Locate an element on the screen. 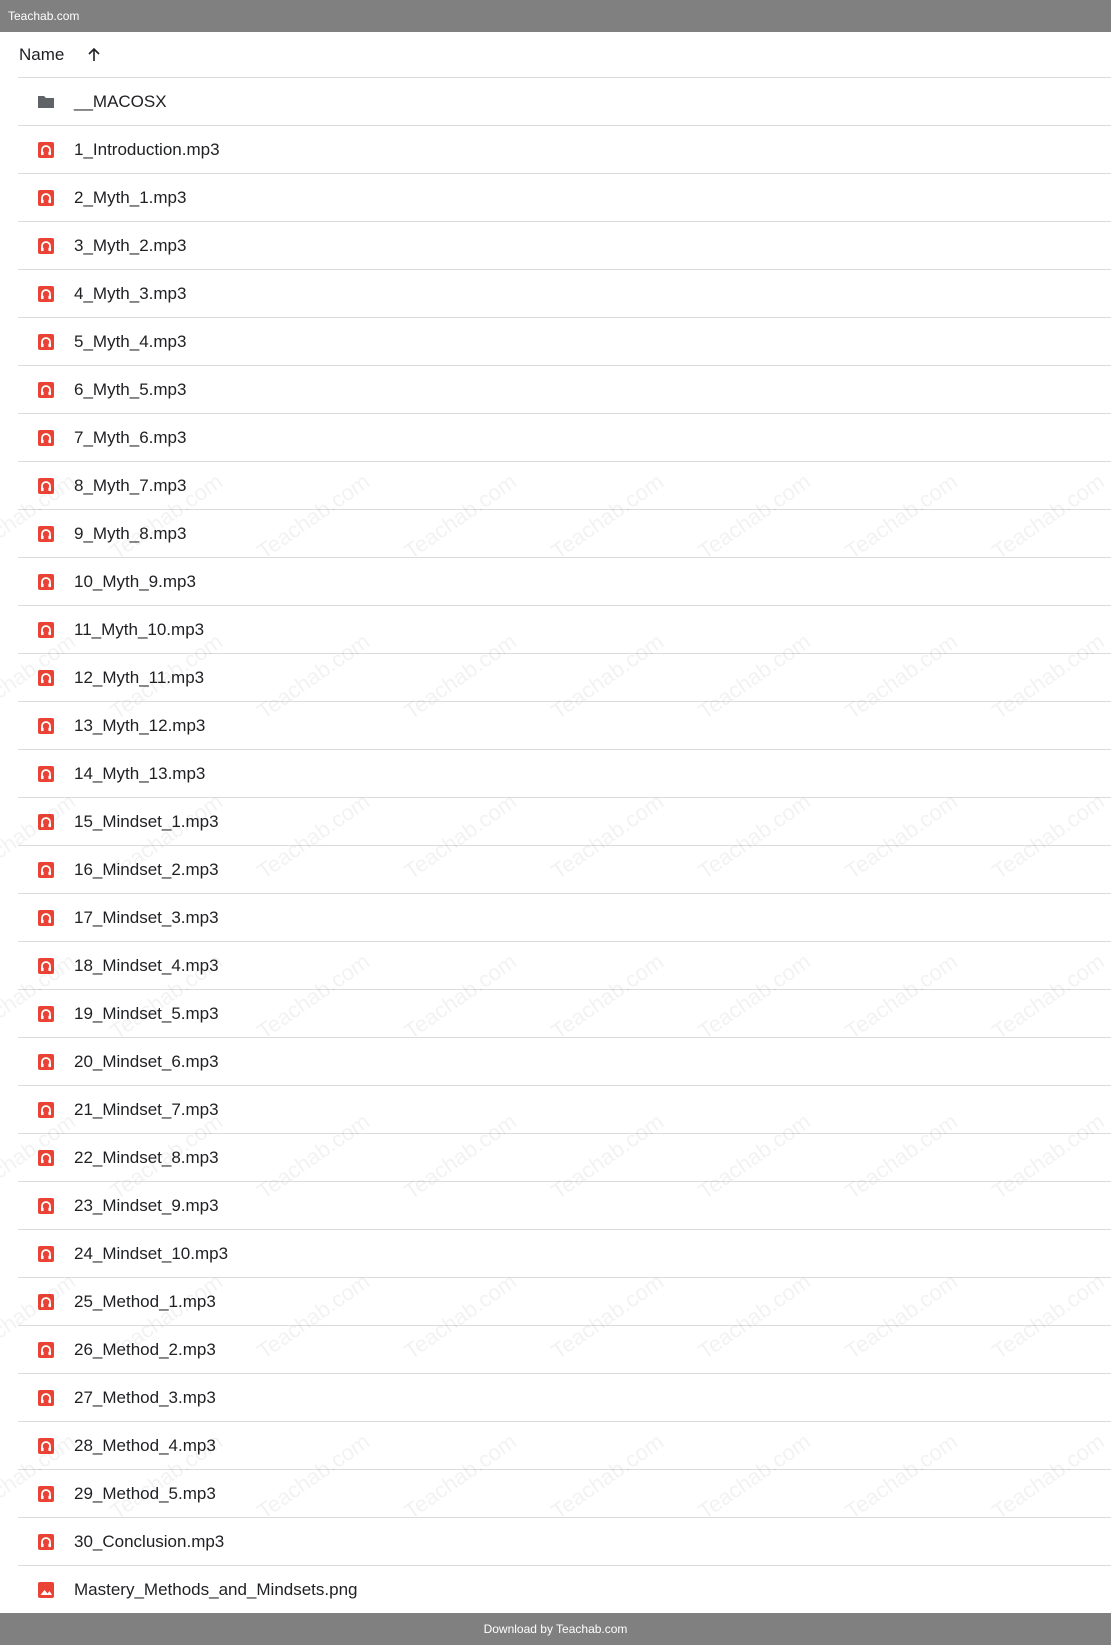 The image size is (1111, 1645). list-item: 26_Method_2.mp3 is located at coordinates (564, 1350).